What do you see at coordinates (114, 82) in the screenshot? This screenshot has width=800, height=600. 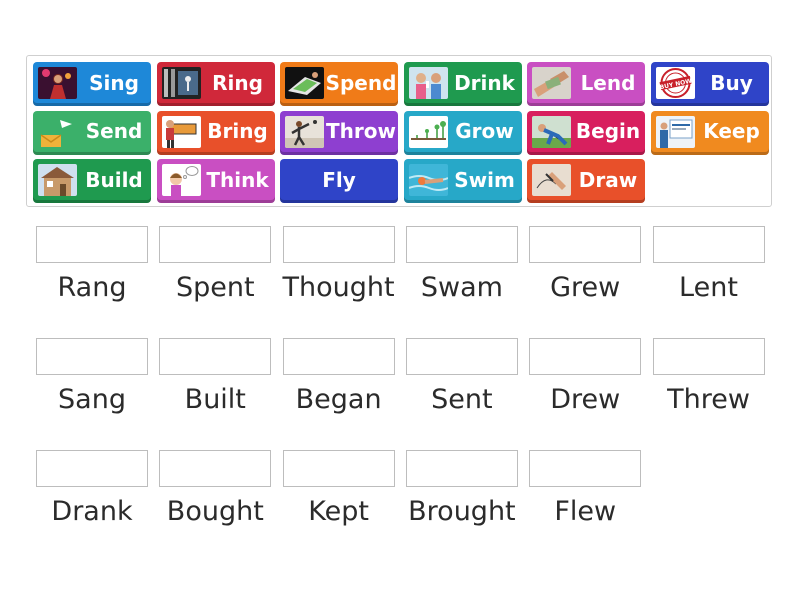 I see `tile-label: Sing` at bounding box center [114, 82].